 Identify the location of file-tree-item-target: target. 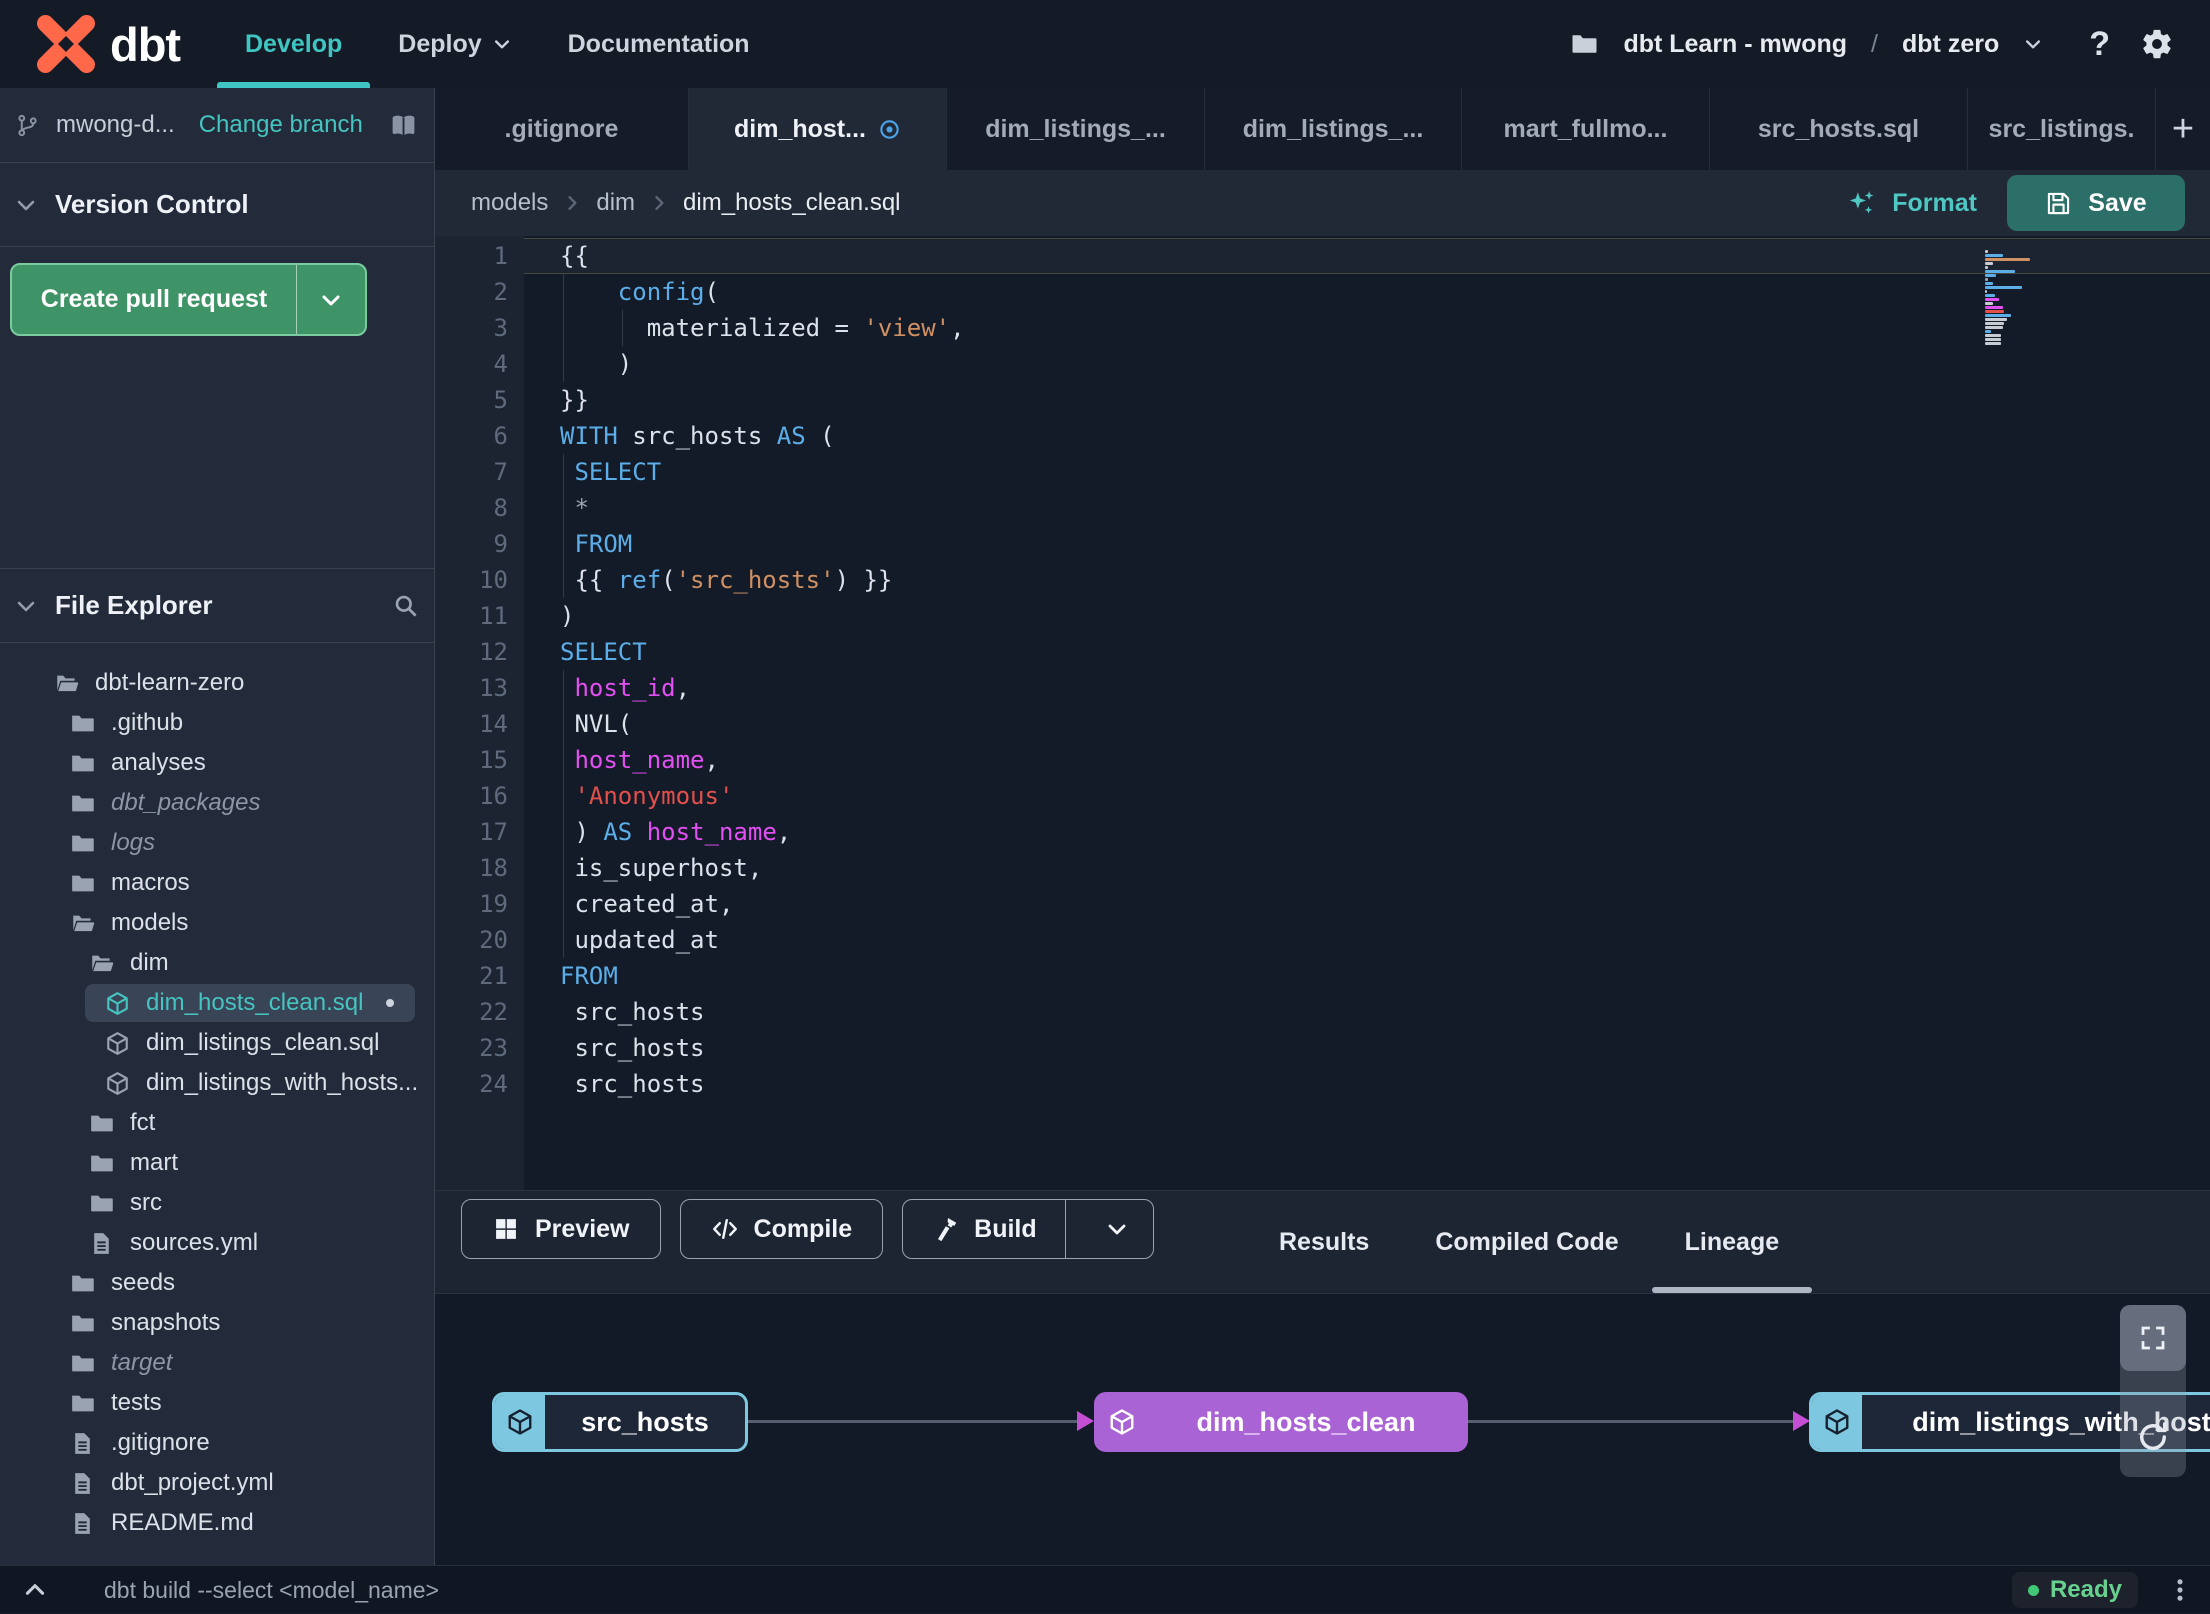
(217, 1363).